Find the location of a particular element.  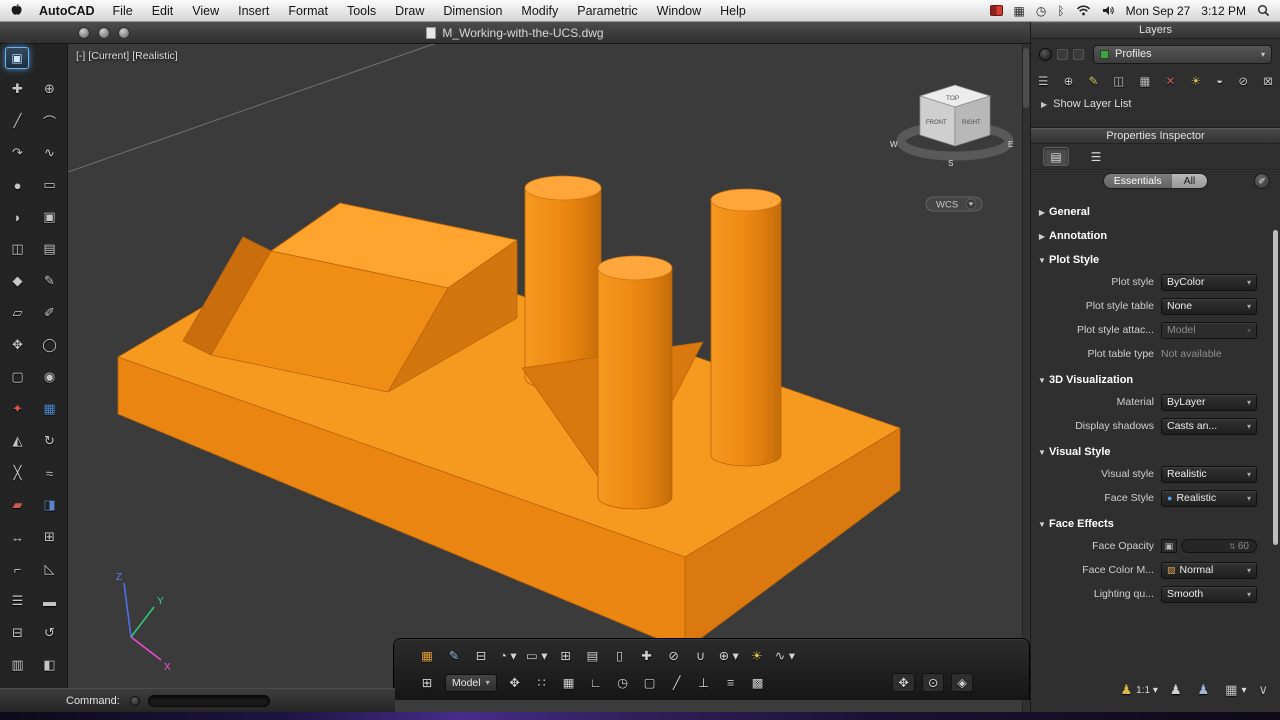

match-properties-button: ✐ is located at coordinates (1262, 181).